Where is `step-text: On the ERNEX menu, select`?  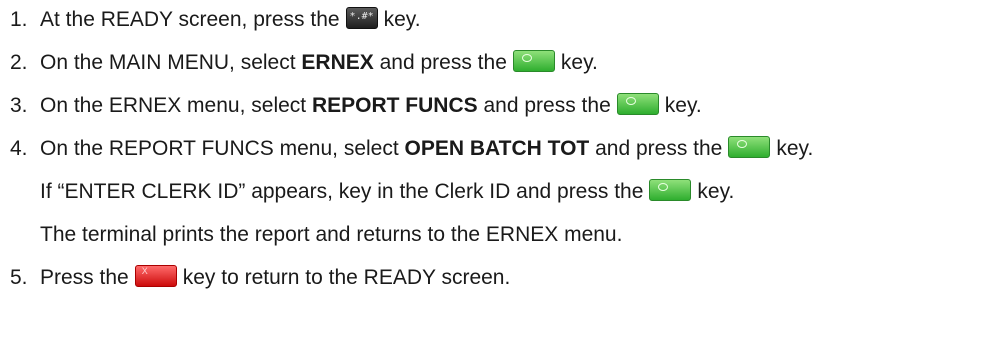
step-text: On the ERNEX menu, select is located at coordinates (173, 105).